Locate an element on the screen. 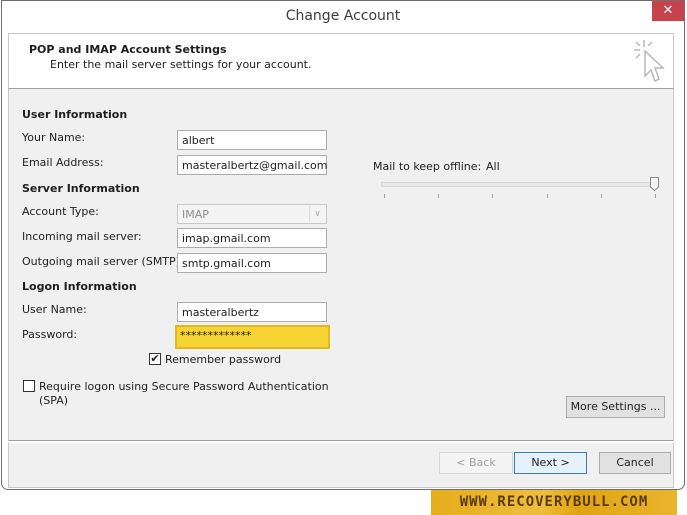  close-icon: ✕ is located at coordinates (668, 10).